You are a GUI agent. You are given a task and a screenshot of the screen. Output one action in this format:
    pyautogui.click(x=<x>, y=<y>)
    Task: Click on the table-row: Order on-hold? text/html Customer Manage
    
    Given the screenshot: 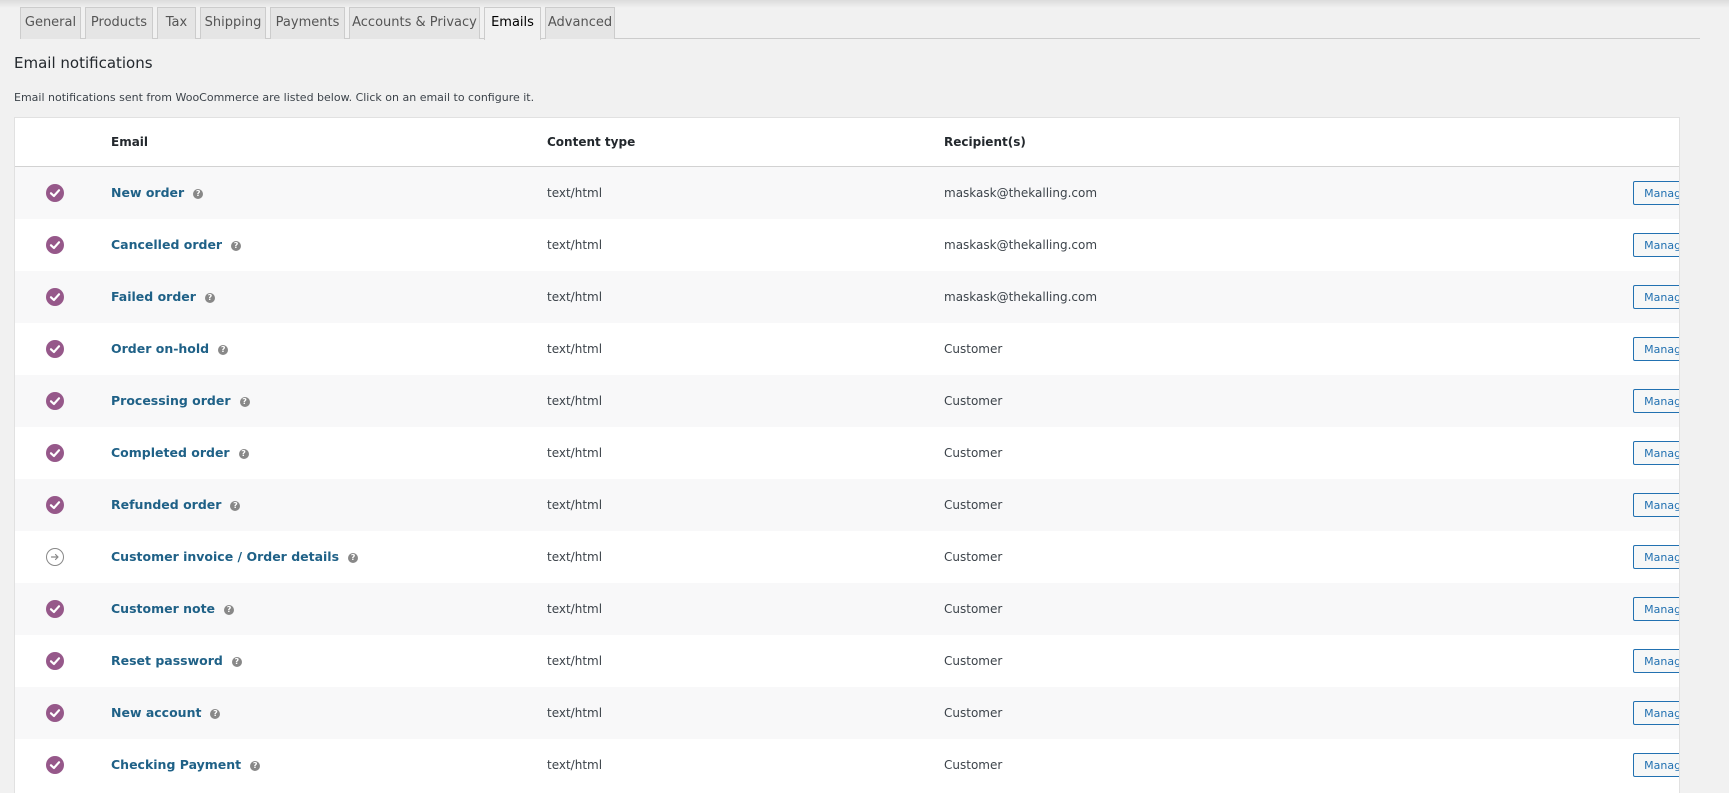 What is the action you would take?
    pyautogui.click(x=847, y=349)
    